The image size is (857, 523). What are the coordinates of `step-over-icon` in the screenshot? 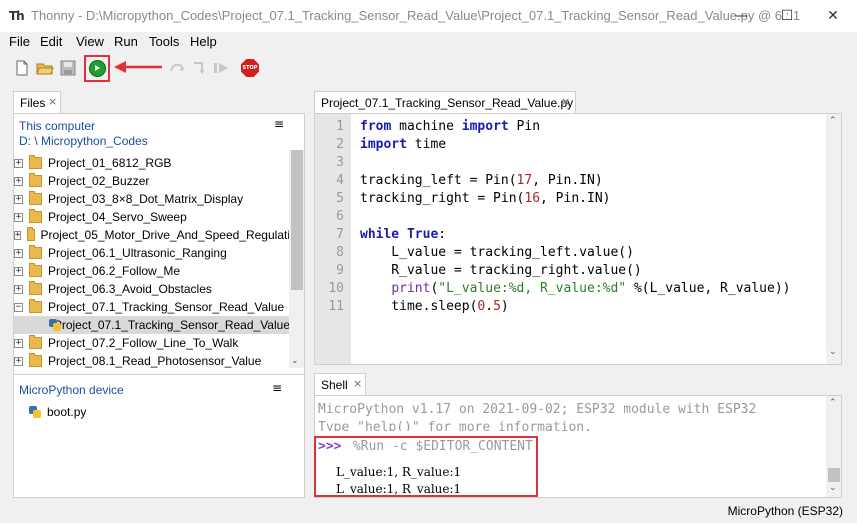 It's located at (178, 68).